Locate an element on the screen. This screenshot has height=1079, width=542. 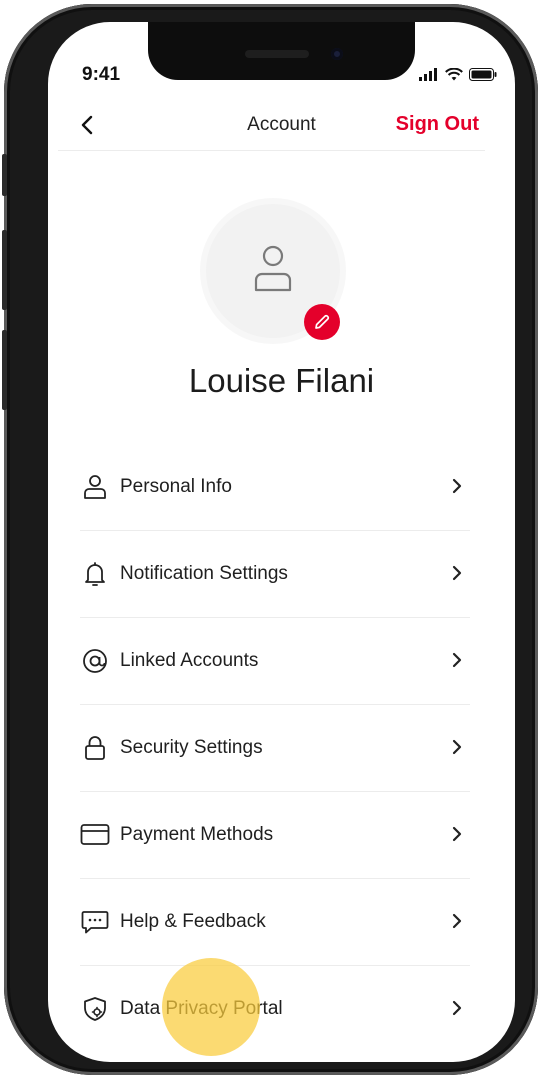
tap-indicator is located at coordinates (211, 1007).